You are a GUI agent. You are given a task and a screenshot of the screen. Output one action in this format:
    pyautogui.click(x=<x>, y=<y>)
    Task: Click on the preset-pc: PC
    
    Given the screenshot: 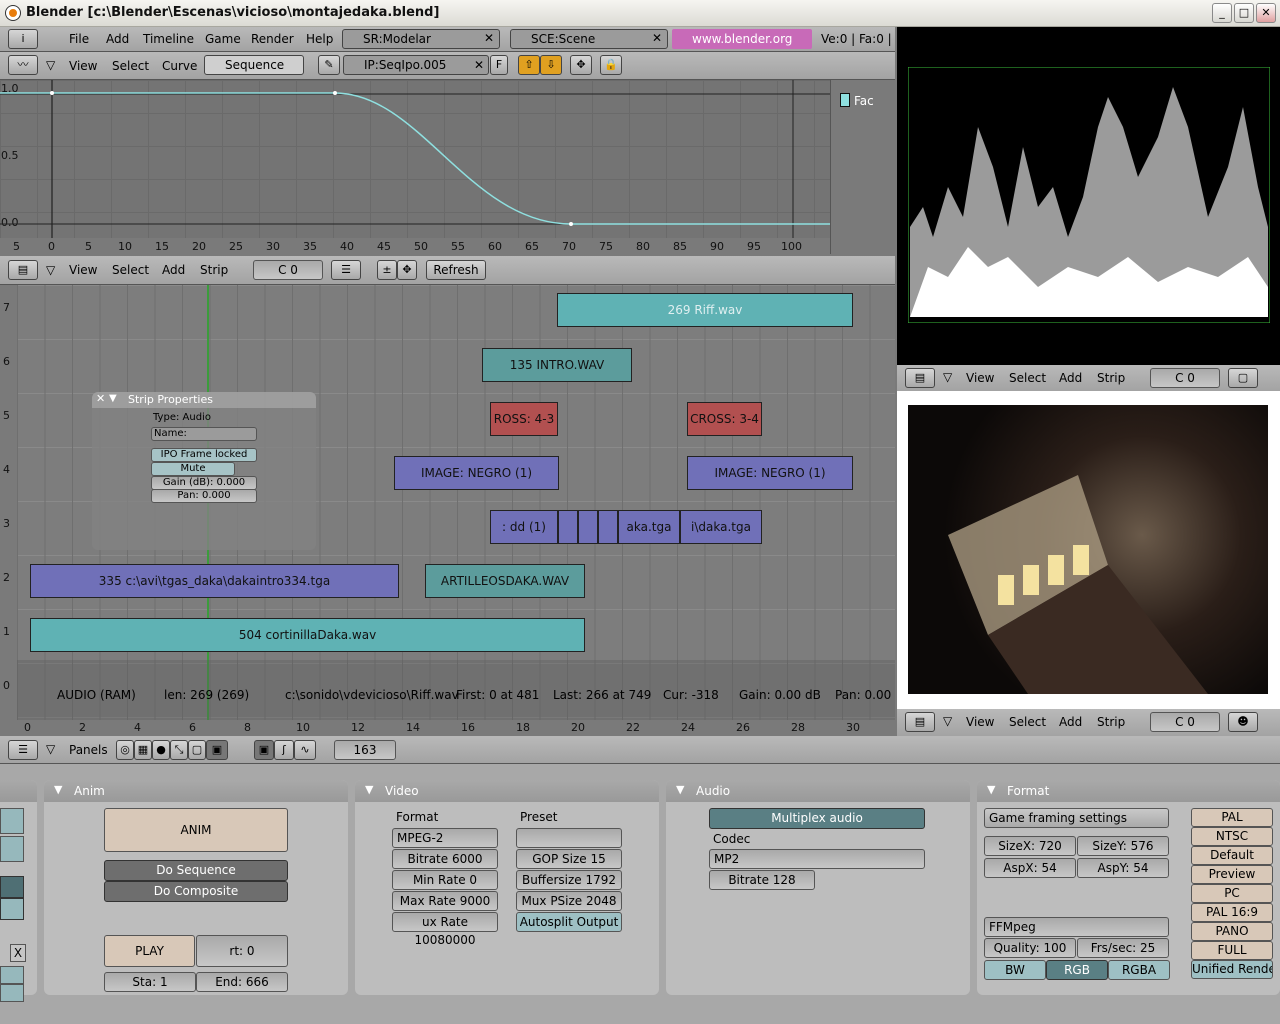 What is the action you would take?
    pyautogui.click(x=1232, y=893)
    